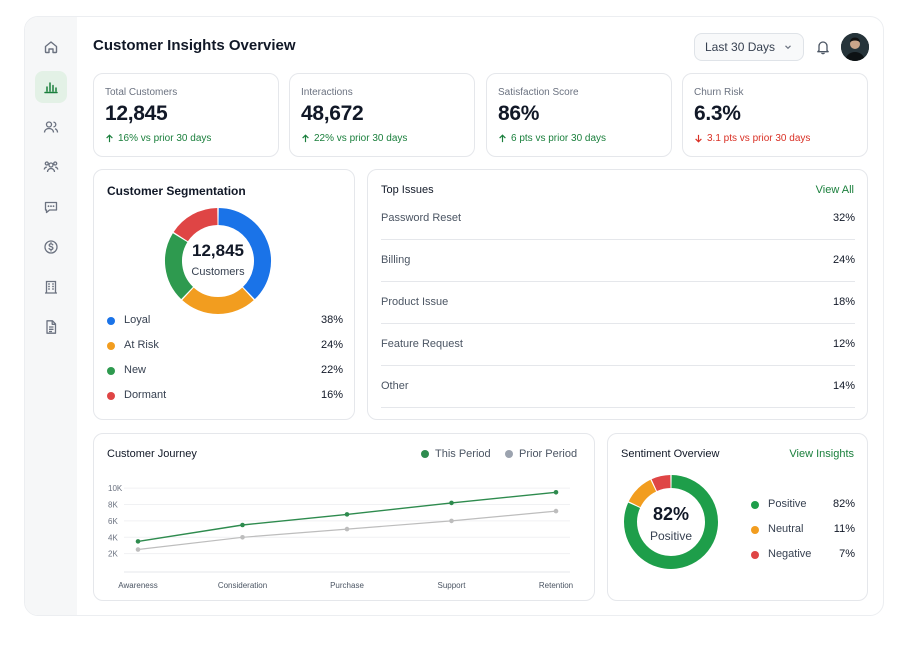  I want to click on legend-this-period: This Period, so click(456, 454).